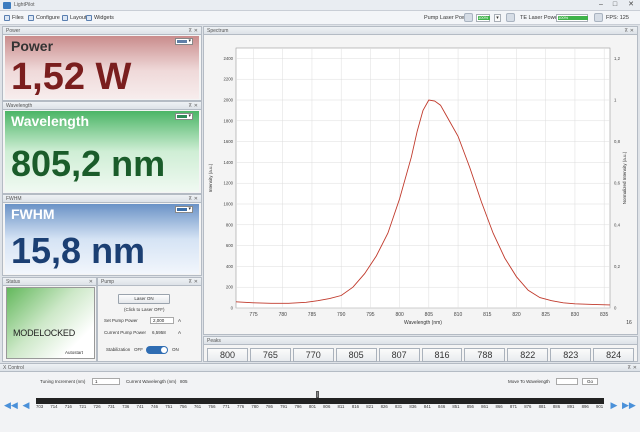 The image size is (640, 432). What do you see at coordinates (228, 79) in the screenshot?
I see `y-tick-label: 2200` at bounding box center [228, 79].